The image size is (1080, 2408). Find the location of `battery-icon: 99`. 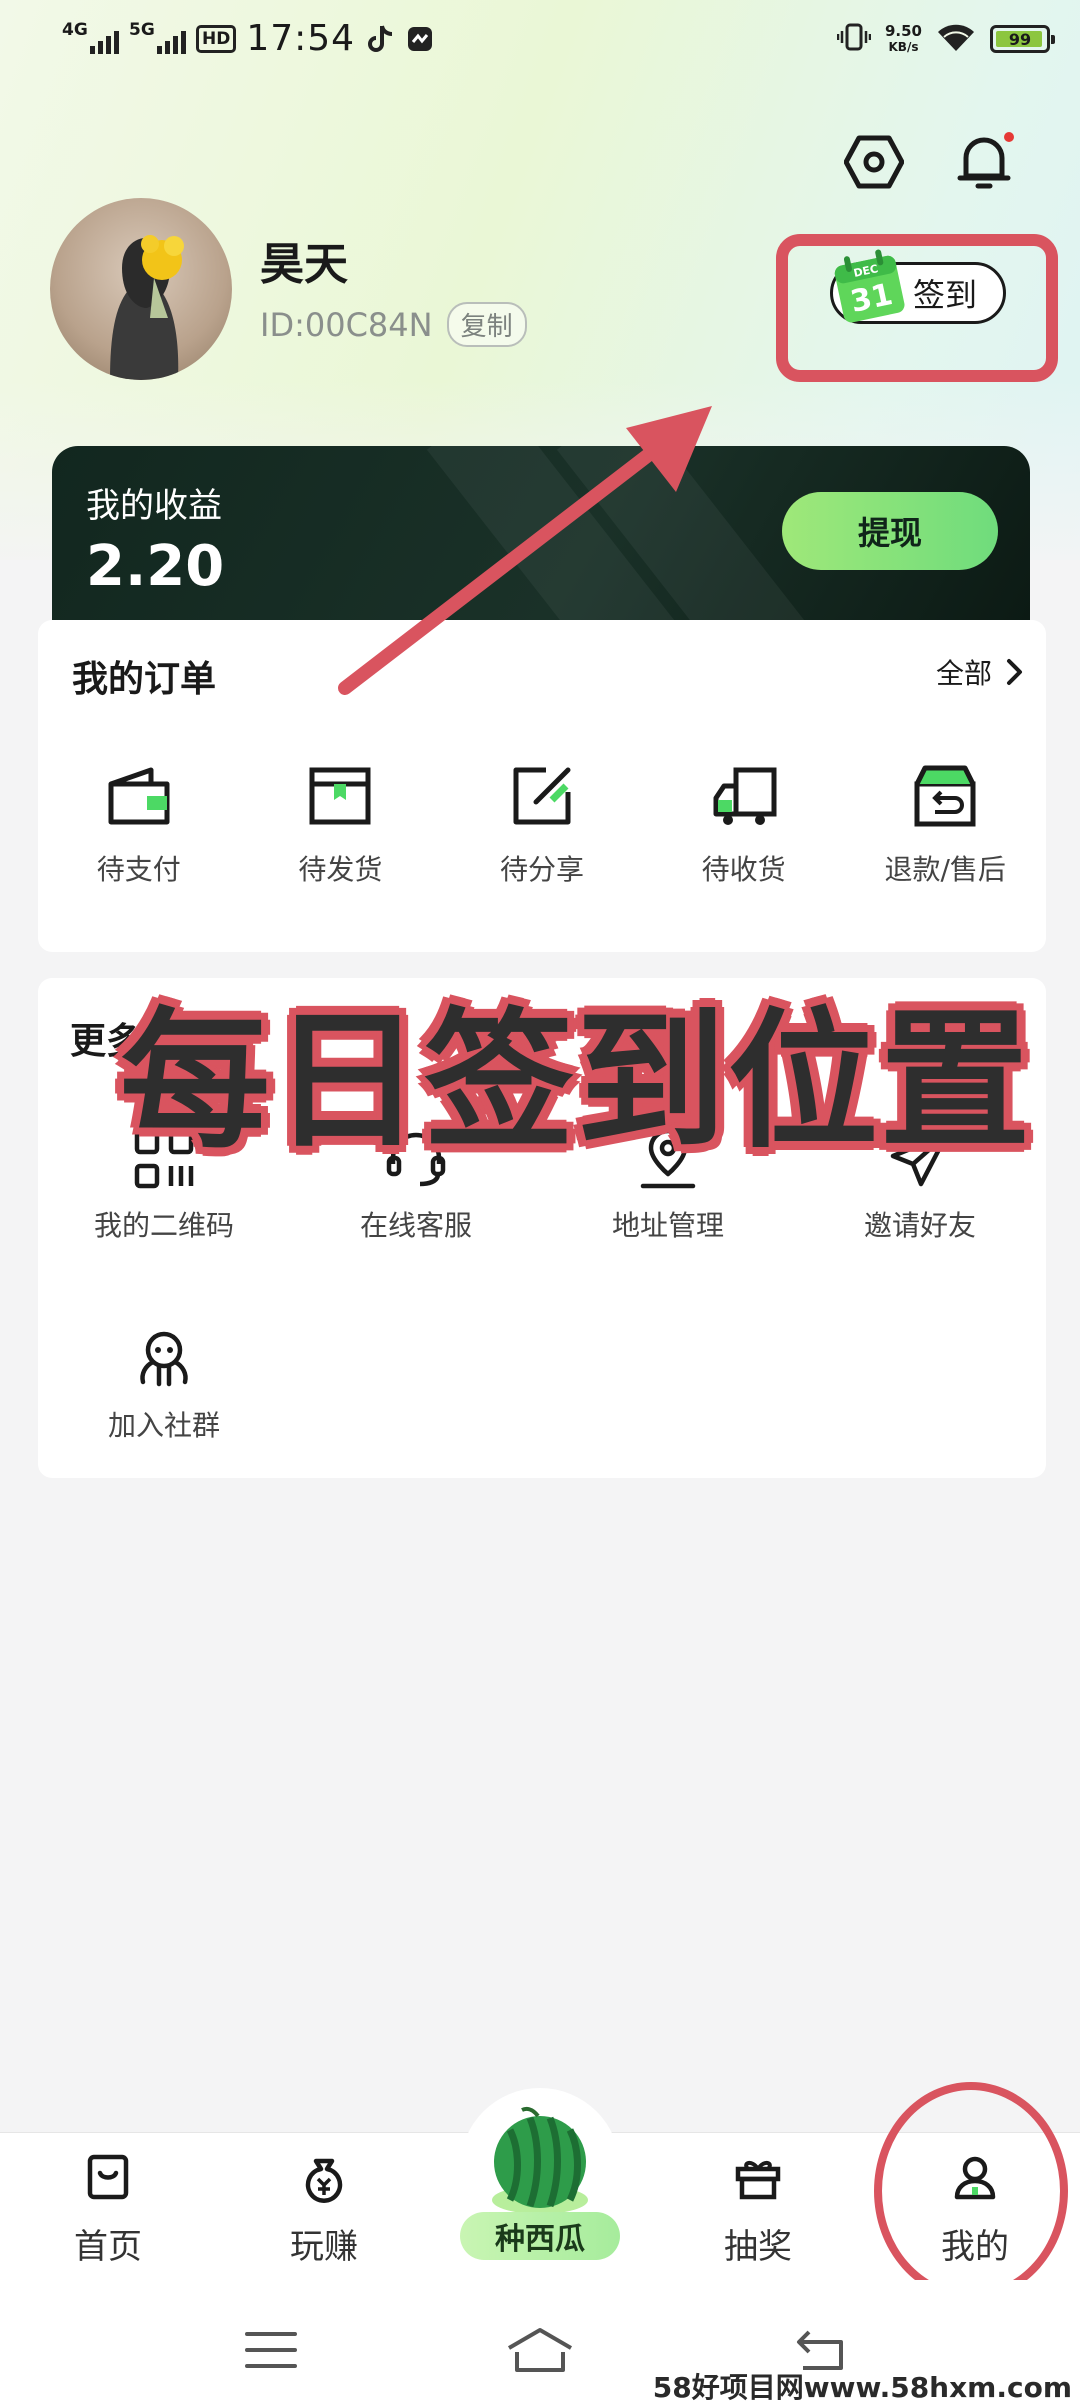

battery-icon: 99 is located at coordinates (1022, 39).